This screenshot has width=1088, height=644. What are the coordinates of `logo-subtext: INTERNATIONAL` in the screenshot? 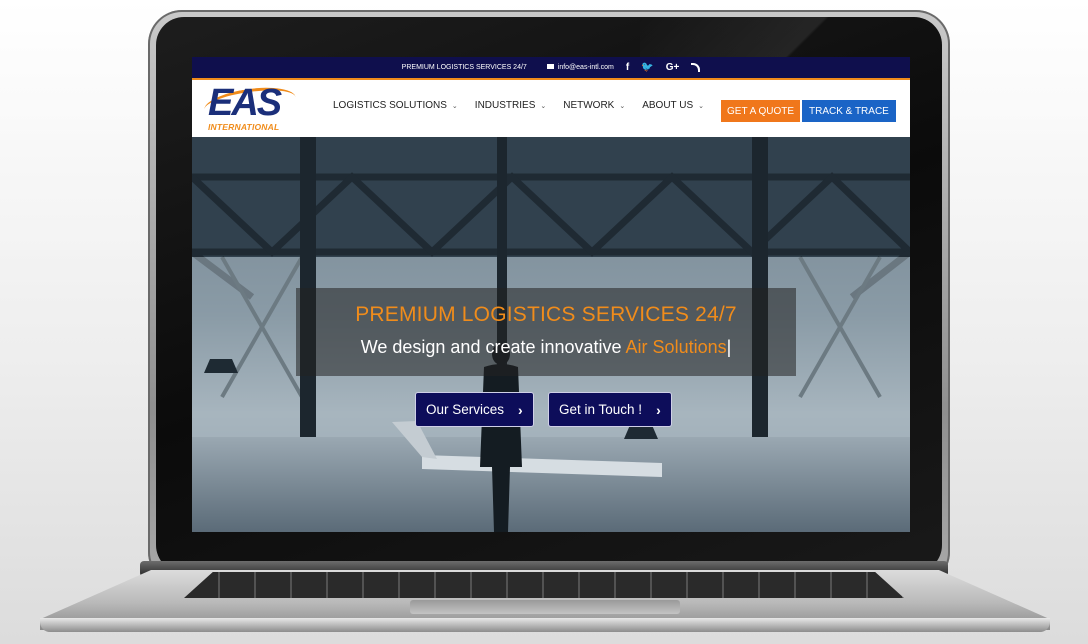 It's located at (244, 127).